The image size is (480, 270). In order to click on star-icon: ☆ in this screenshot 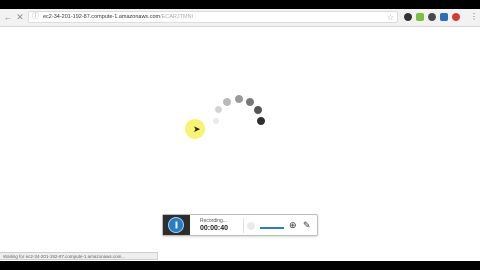, I will do `click(390, 17)`.